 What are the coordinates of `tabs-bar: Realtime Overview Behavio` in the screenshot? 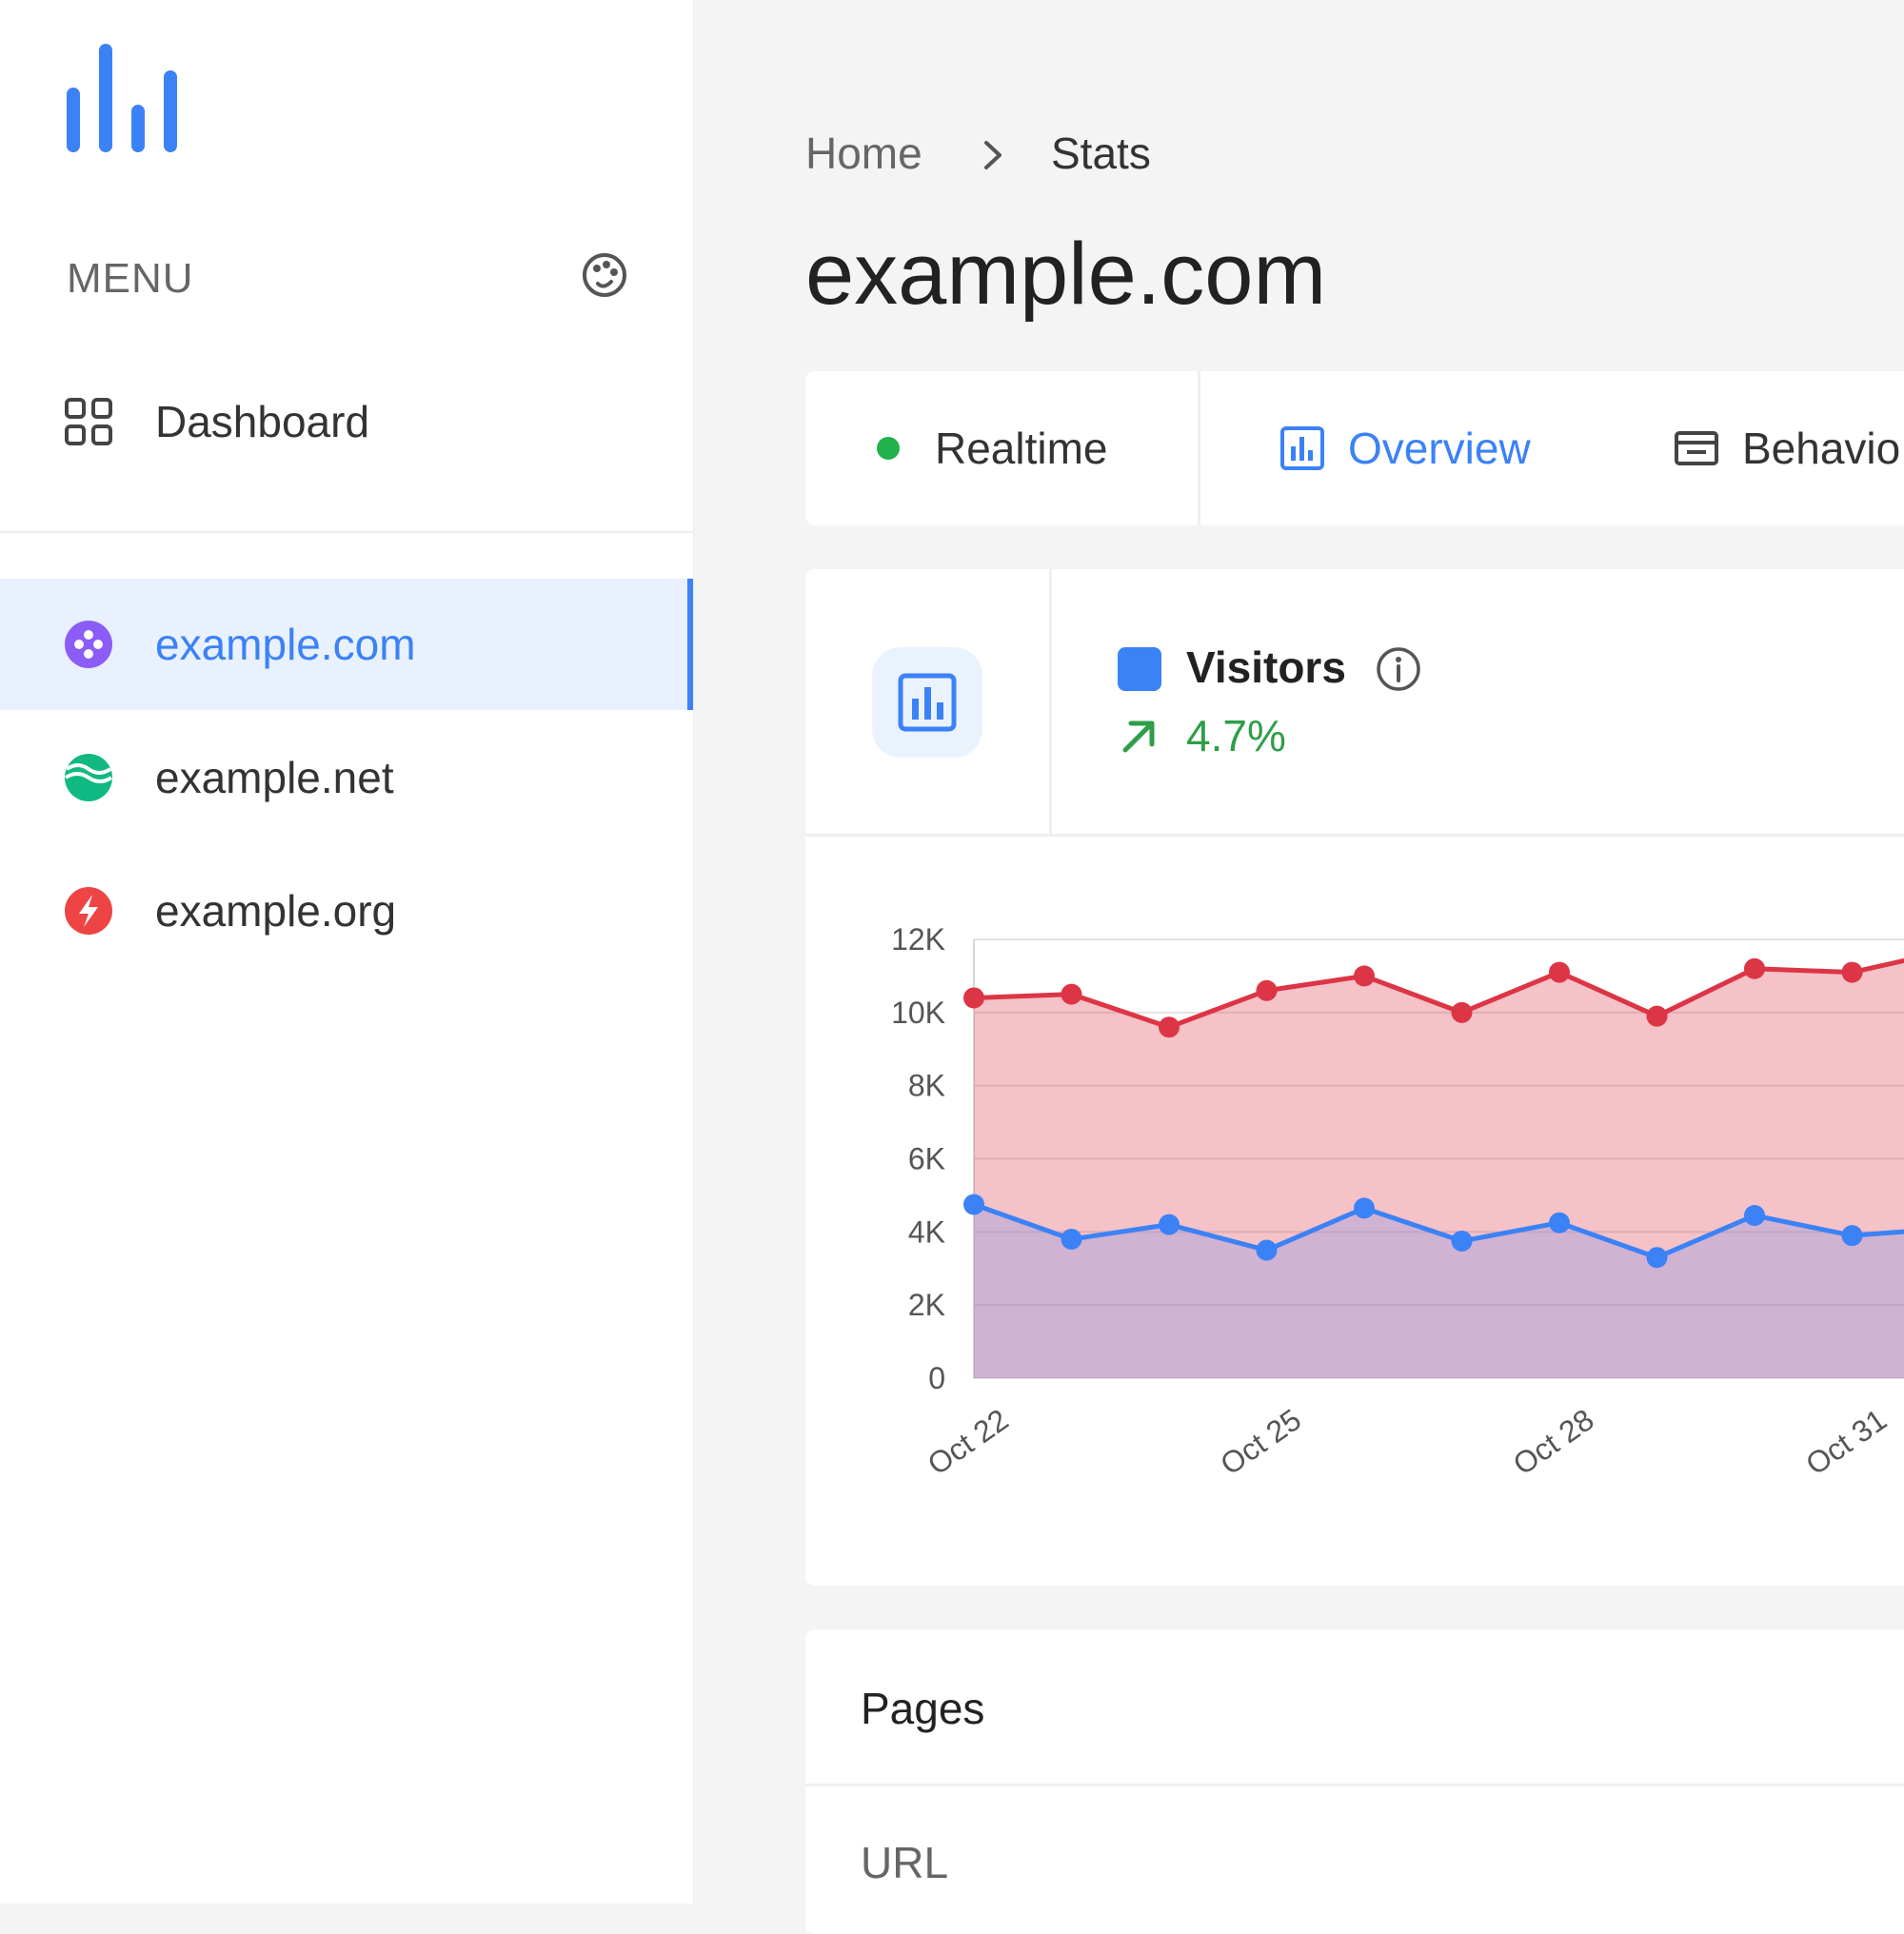 It's located at (1354, 448).